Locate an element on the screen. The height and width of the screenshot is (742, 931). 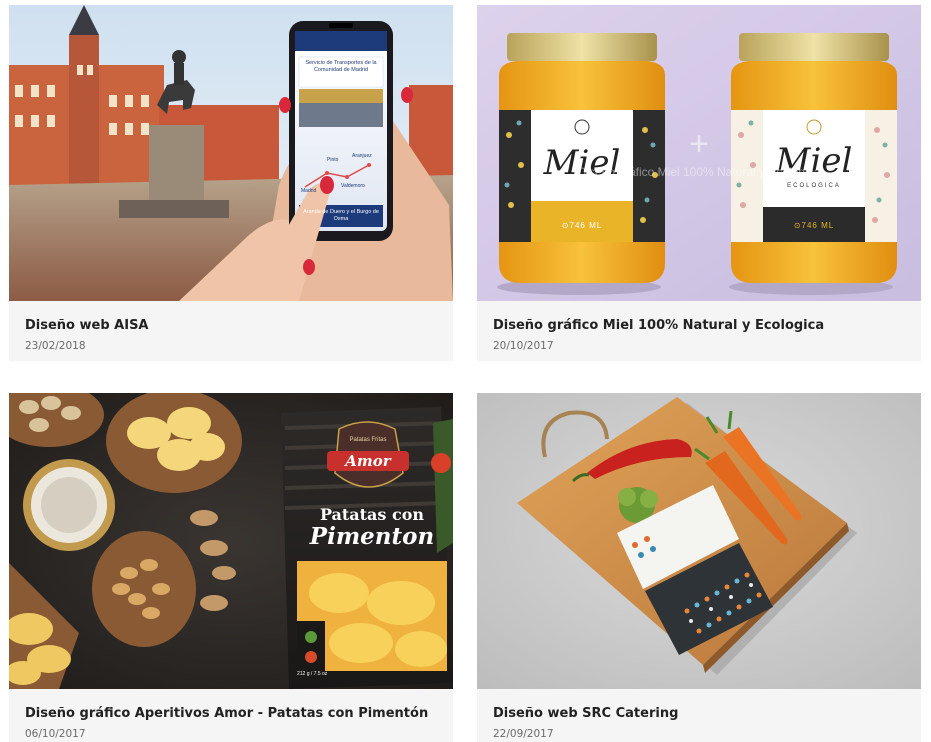
phone-route-label: Pinto is located at coordinates (333, 160).